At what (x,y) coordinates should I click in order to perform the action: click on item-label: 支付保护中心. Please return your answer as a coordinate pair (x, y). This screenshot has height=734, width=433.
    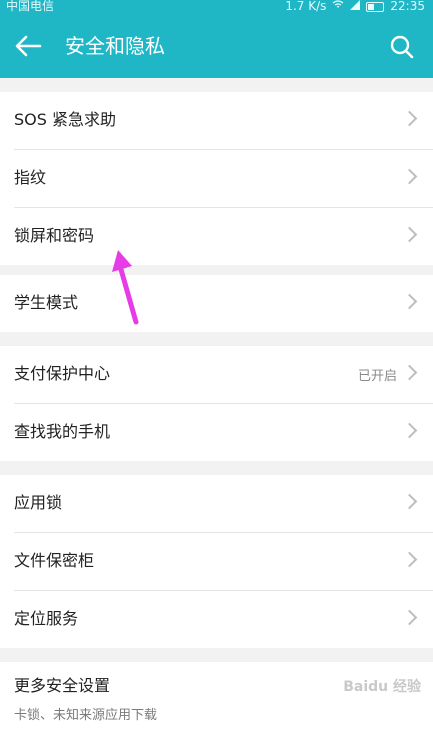
    Looking at the image, I should click on (62, 373).